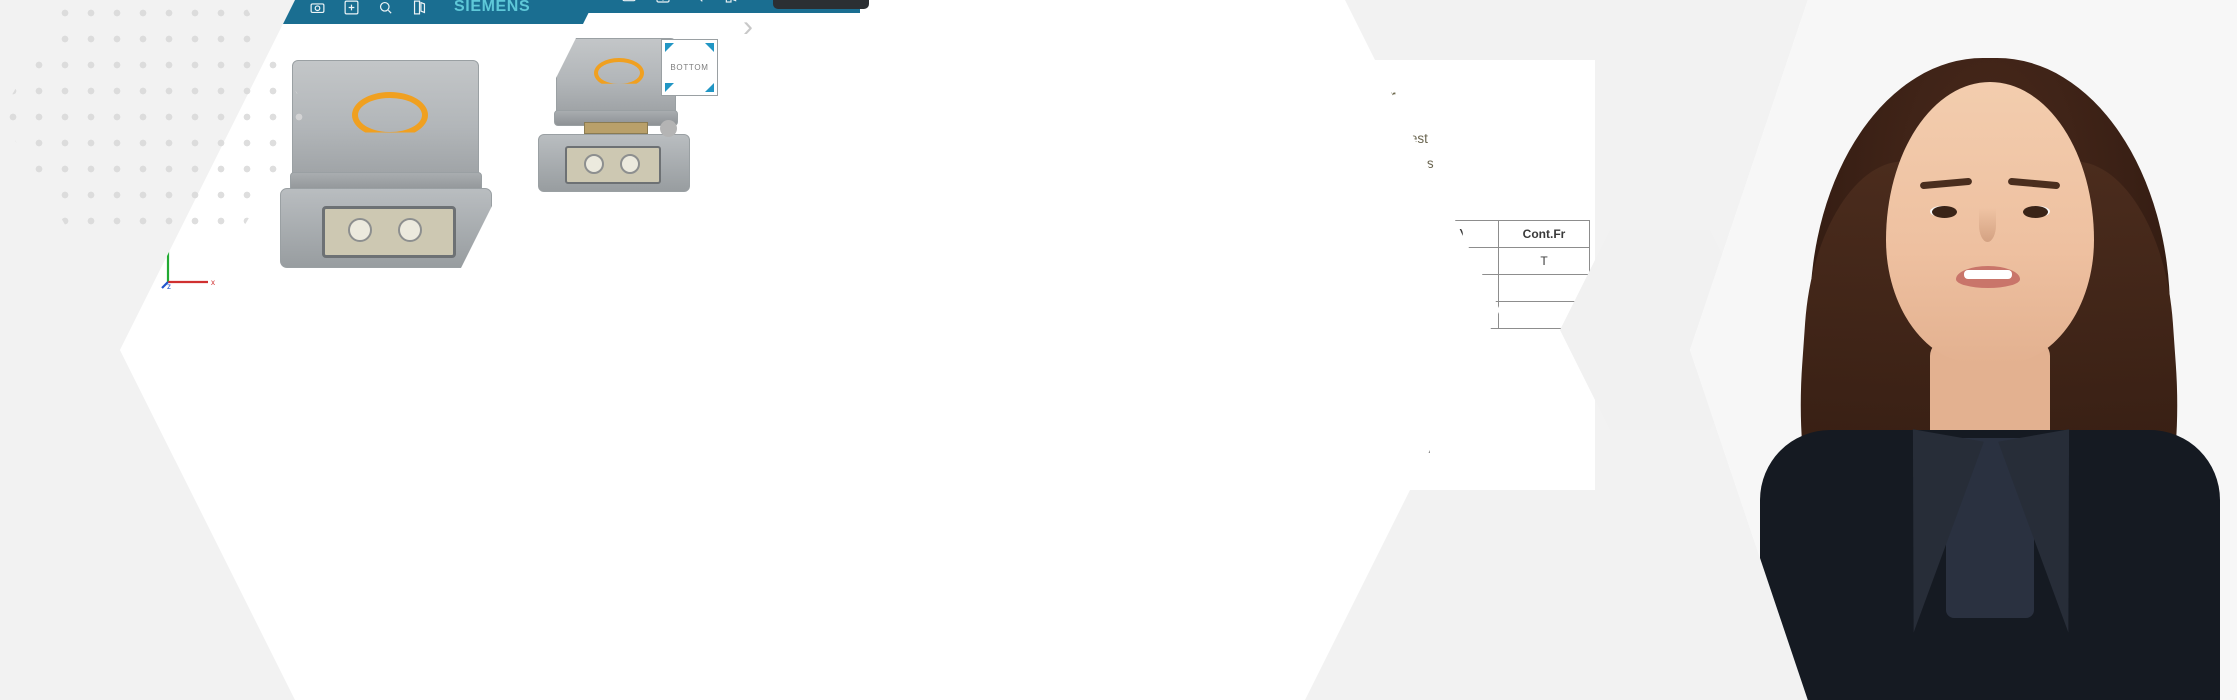  Describe the element at coordinates (2034, 183) in the screenshot. I see `portrait-brow-right` at that location.